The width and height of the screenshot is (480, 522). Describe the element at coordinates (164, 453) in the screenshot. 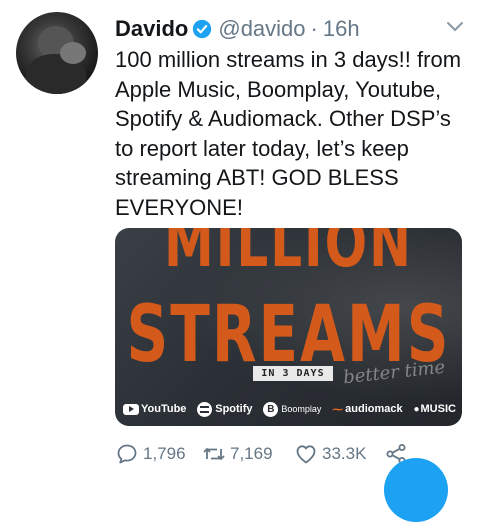

I see `reply-count: 1,796` at that location.